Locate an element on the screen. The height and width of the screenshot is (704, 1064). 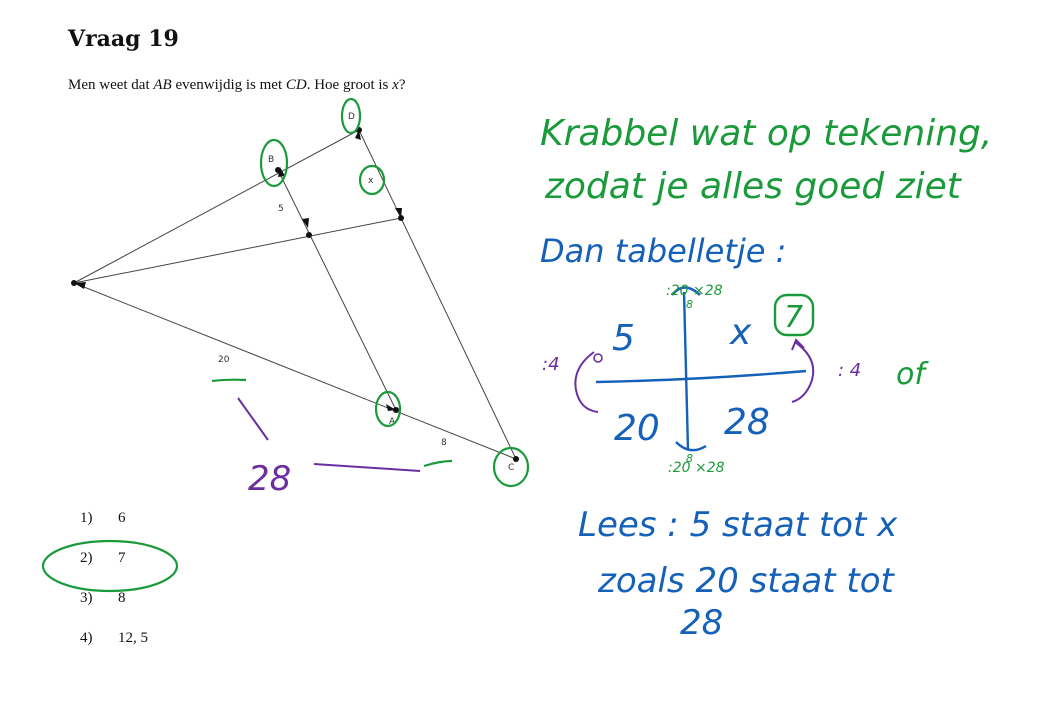
side-left-dot is located at coordinates (598, 358).